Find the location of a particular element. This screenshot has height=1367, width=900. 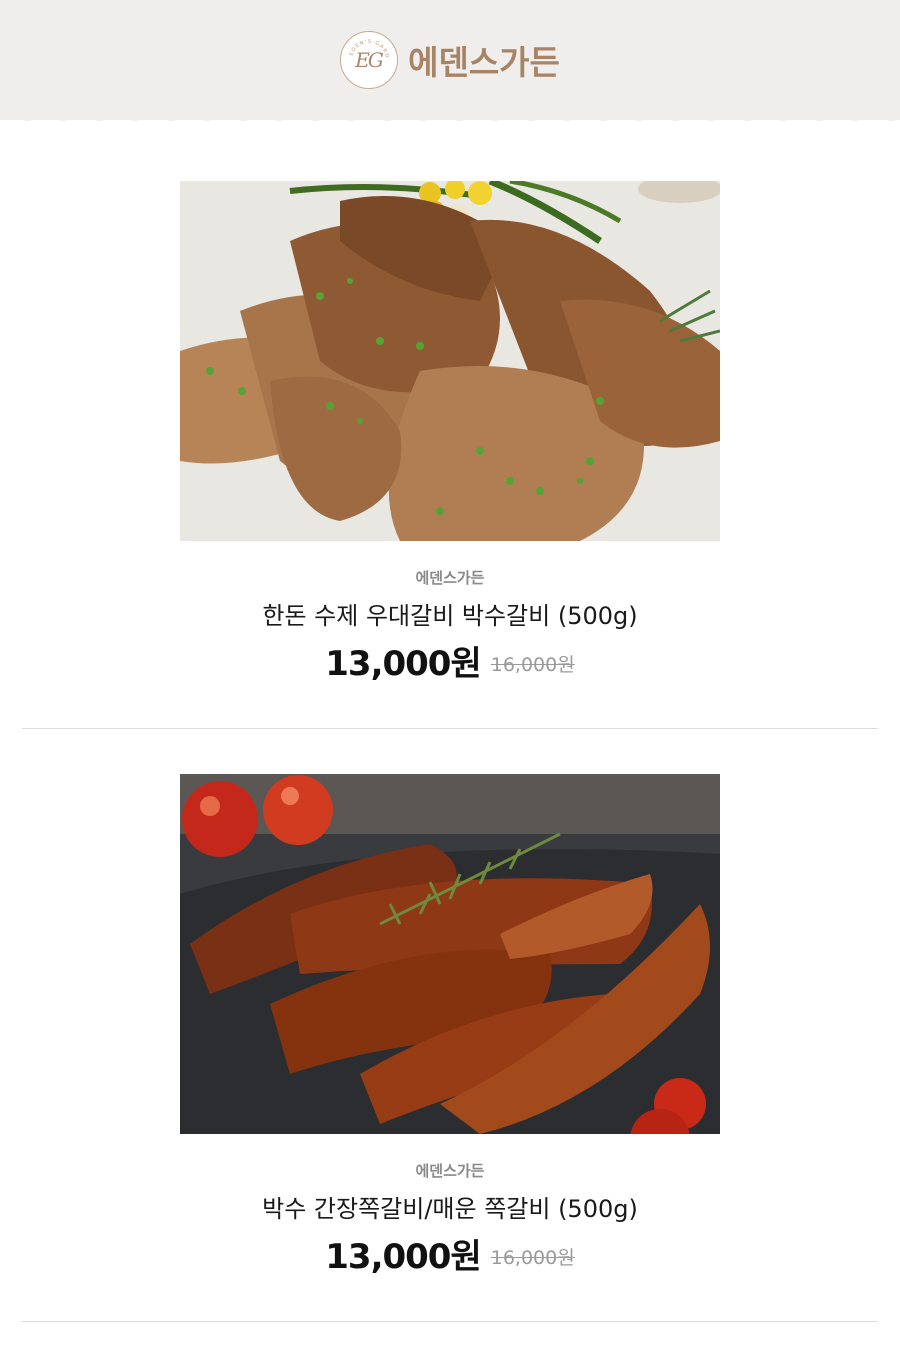

logo-monogram: EG is located at coordinates (369, 60).